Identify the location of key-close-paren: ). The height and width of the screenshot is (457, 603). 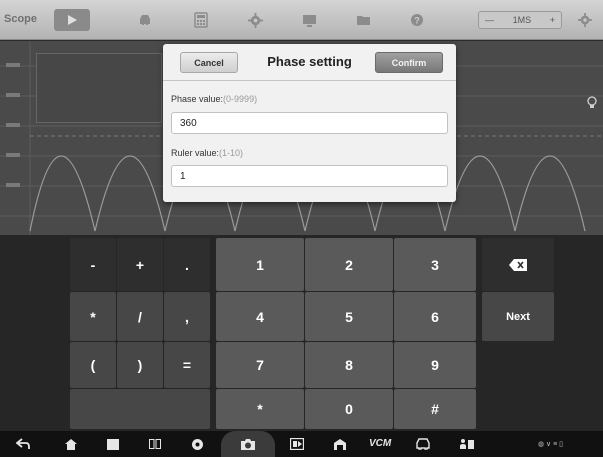
(140, 365).